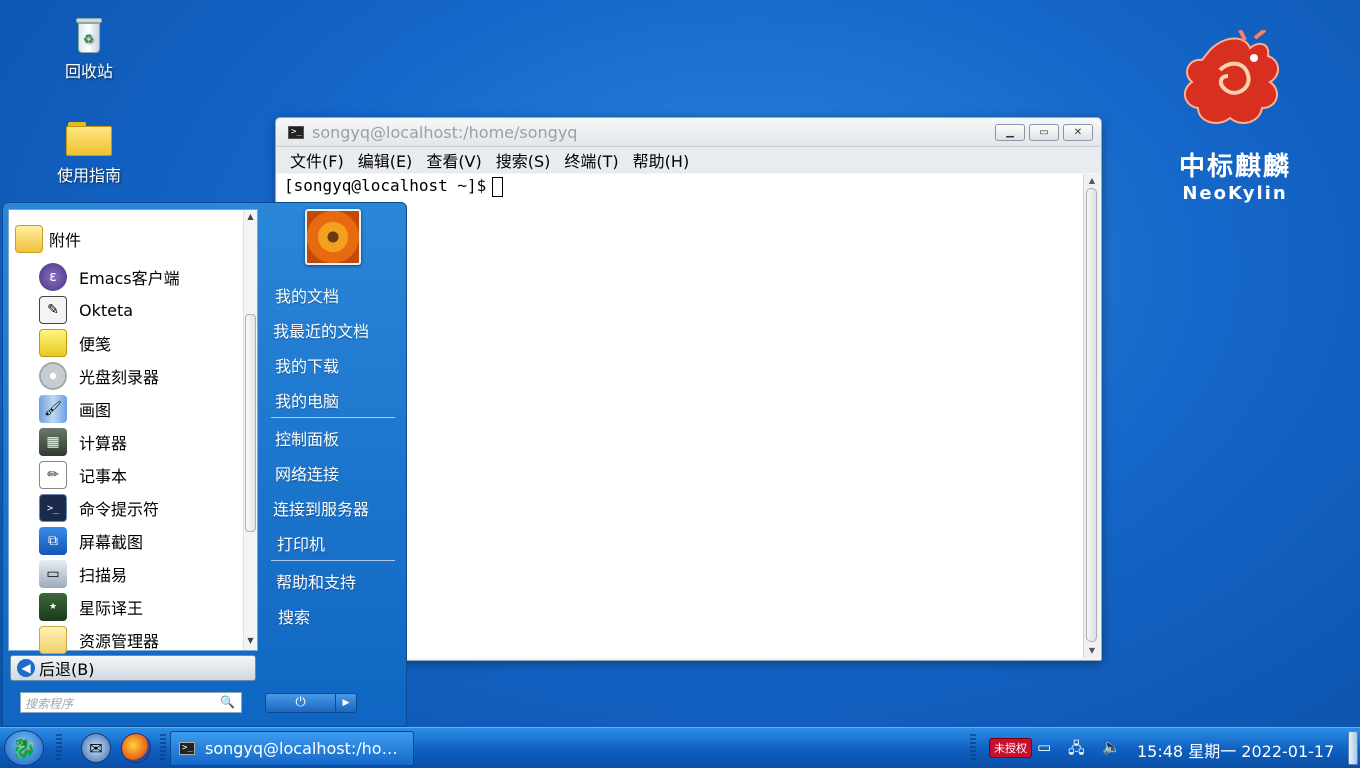 The width and height of the screenshot is (1360, 768). Describe the element at coordinates (1010, 748) in the screenshot. I see `unlicensed-badge: 未授权` at that location.